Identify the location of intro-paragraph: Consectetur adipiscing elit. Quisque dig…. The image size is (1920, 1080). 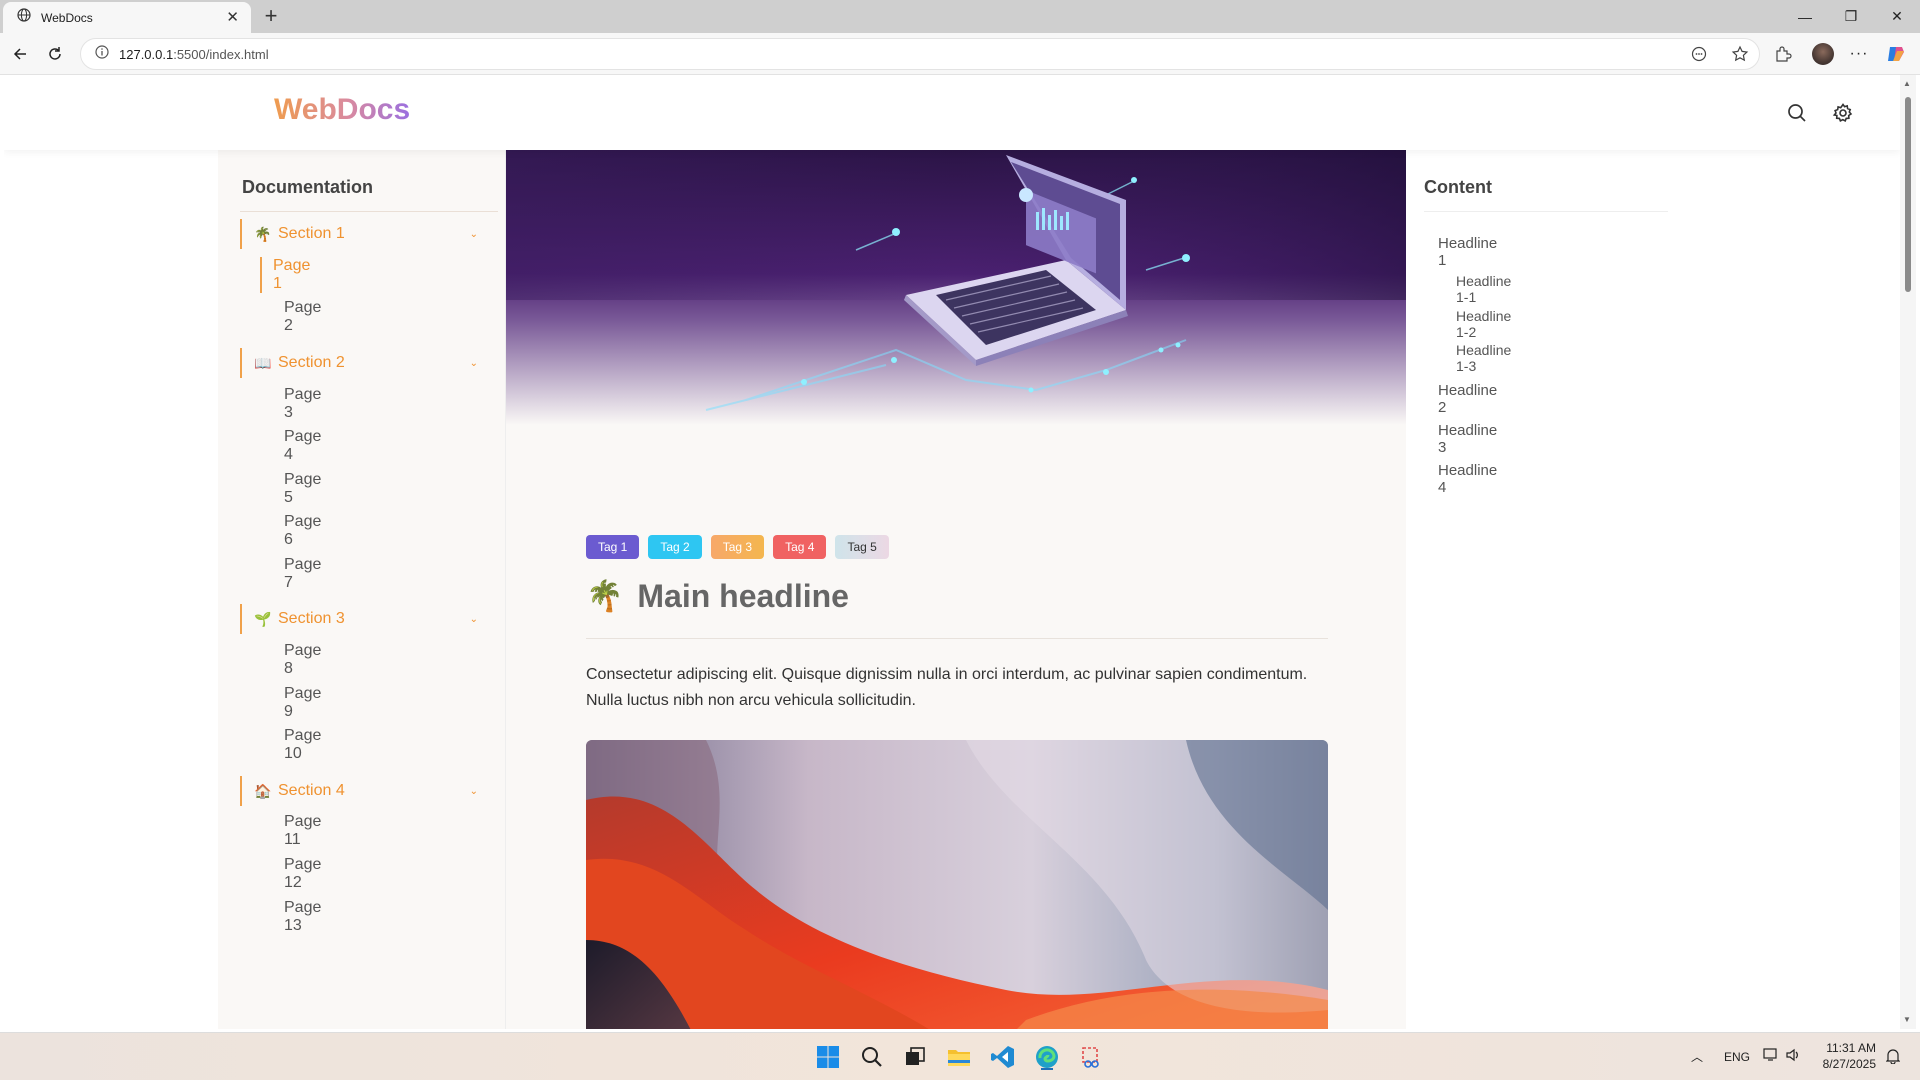
(947, 687).